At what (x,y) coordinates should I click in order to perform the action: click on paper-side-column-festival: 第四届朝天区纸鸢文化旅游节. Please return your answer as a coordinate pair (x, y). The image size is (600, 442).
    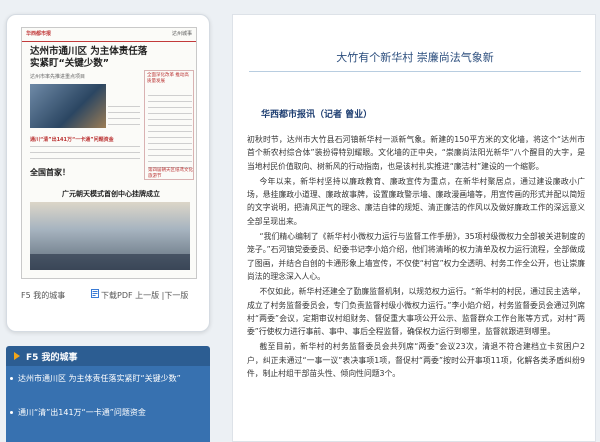
    Looking at the image, I should click on (172, 174).